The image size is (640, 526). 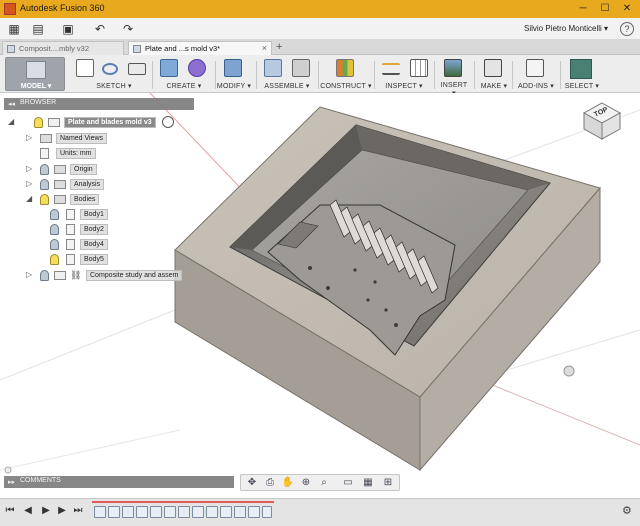 I want to click on make-menu: MAKE ▾, so click(x=494, y=86).